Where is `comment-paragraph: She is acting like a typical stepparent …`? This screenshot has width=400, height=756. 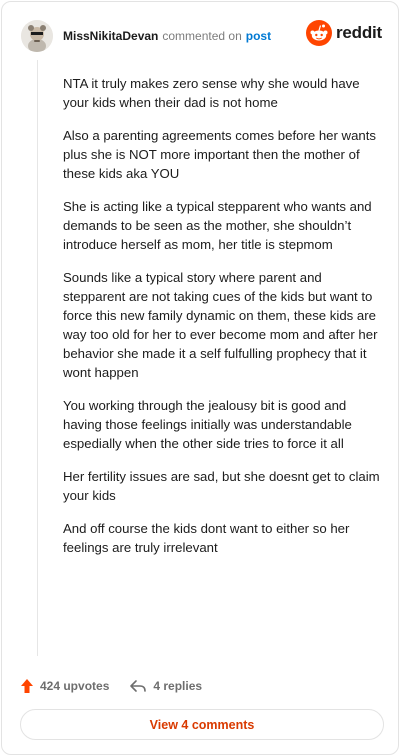 comment-paragraph: She is acting like a typical stepparent … is located at coordinates (217, 225).